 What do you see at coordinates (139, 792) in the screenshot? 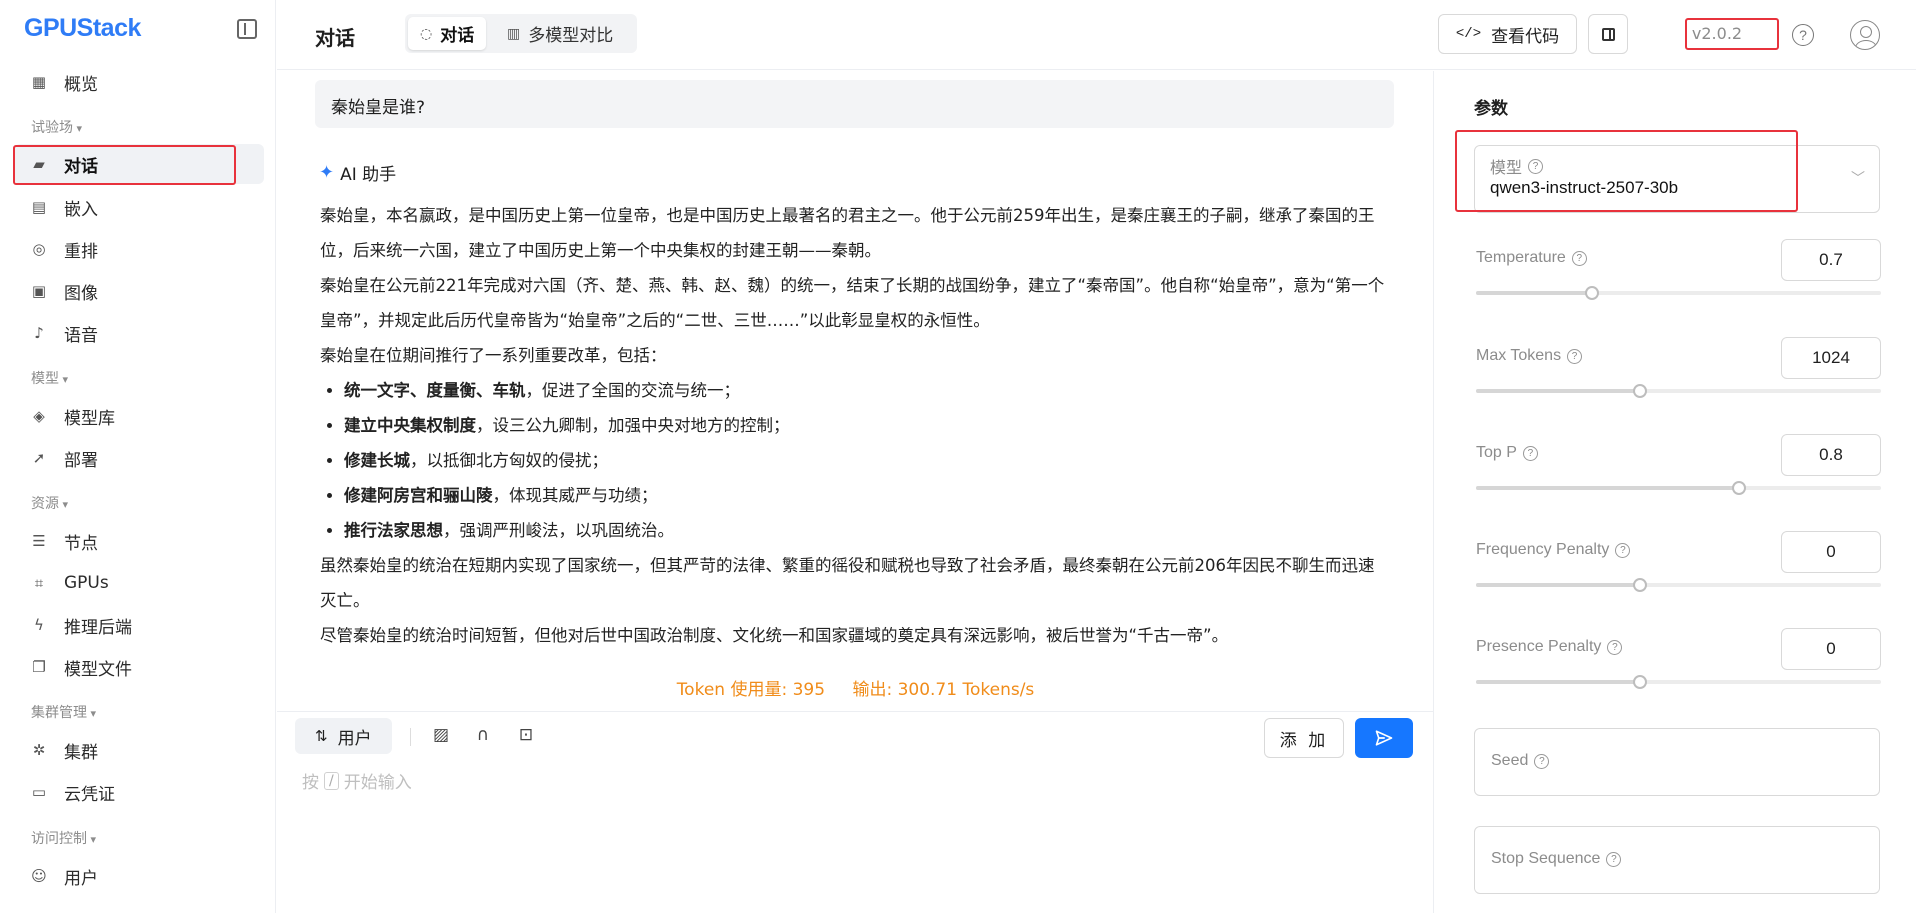
I see `sidebar-item-credentials: ▭ 云凭证` at bounding box center [139, 792].